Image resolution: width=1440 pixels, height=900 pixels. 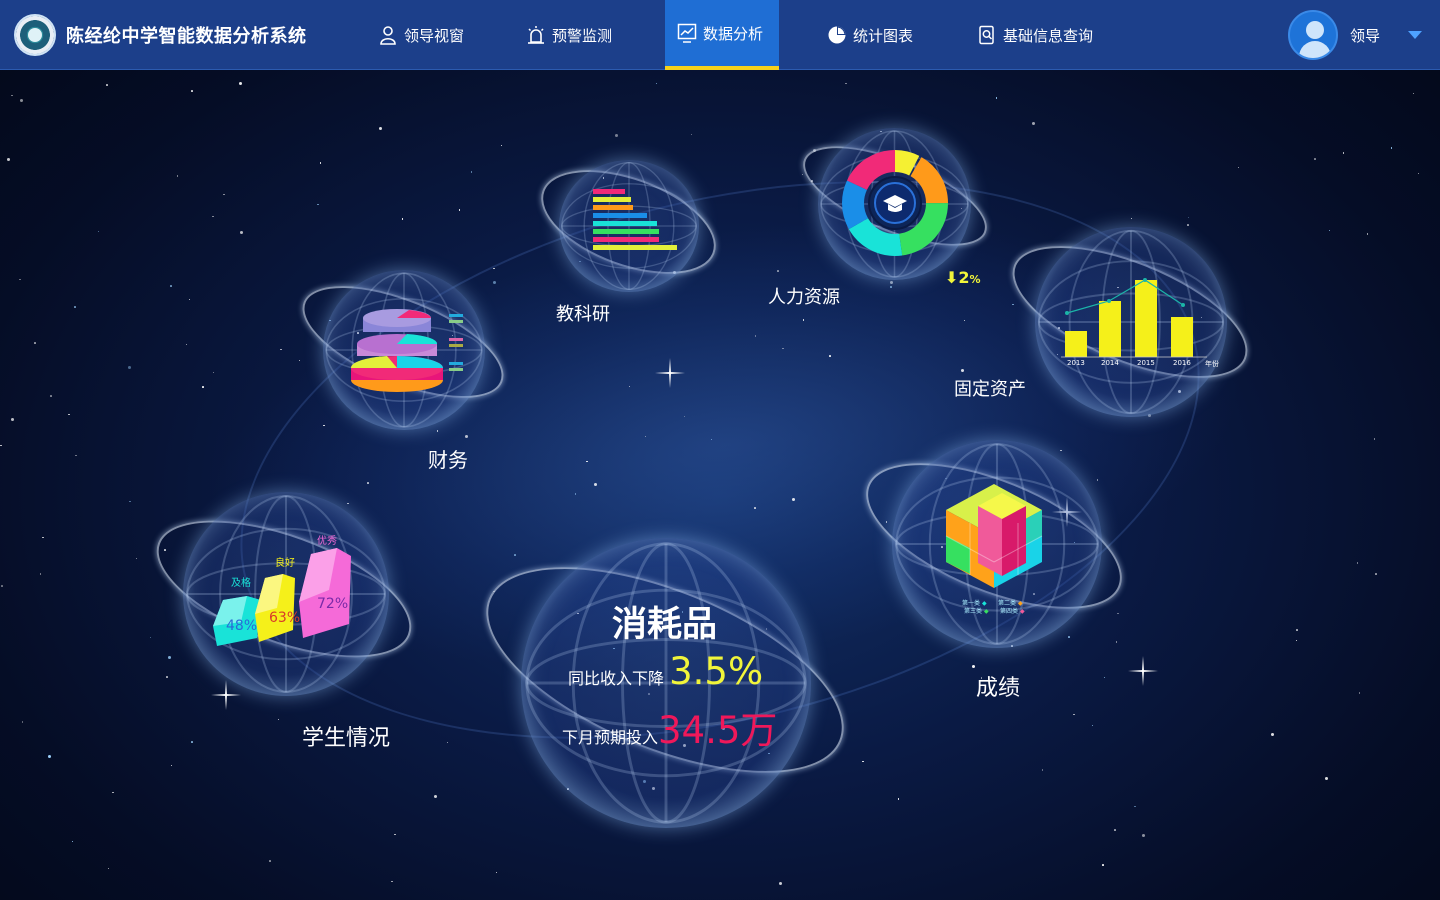 What do you see at coordinates (285, 618) in the screenshot?
I see `tier-value: 63%` at bounding box center [285, 618].